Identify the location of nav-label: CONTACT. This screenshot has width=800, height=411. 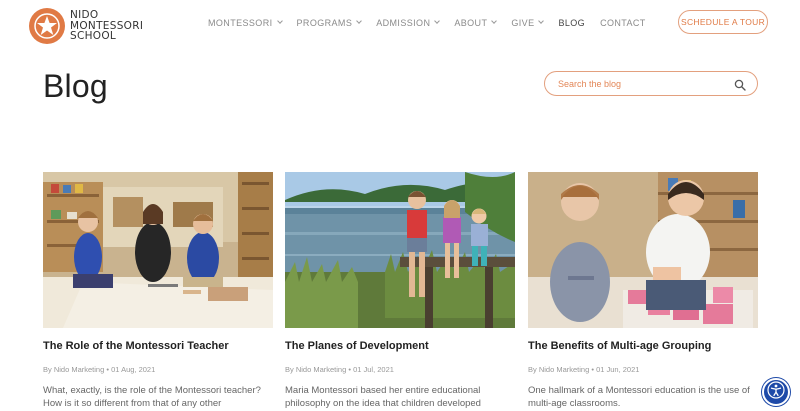
(623, 23).